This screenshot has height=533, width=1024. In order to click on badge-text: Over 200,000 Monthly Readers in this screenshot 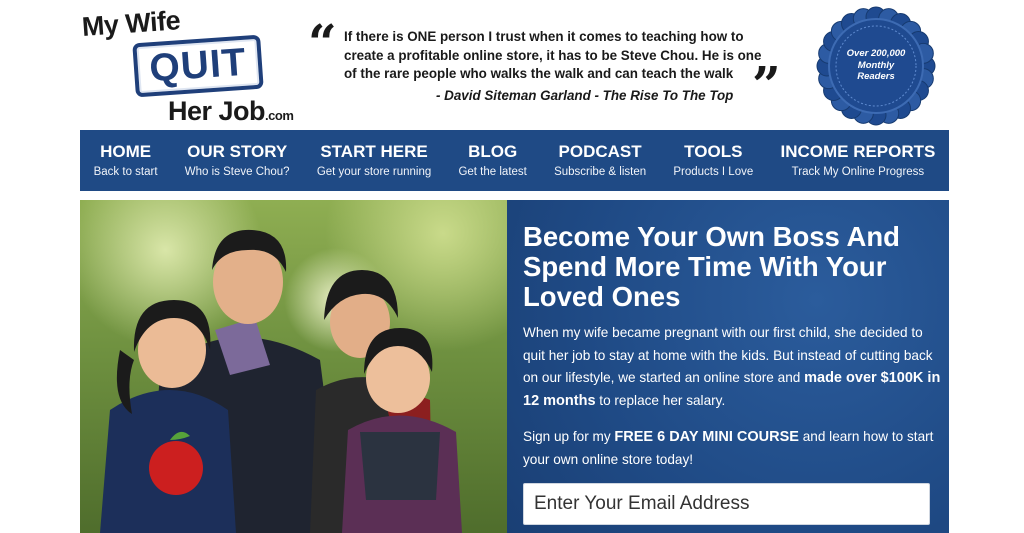, I will do `click(876, 65)`.